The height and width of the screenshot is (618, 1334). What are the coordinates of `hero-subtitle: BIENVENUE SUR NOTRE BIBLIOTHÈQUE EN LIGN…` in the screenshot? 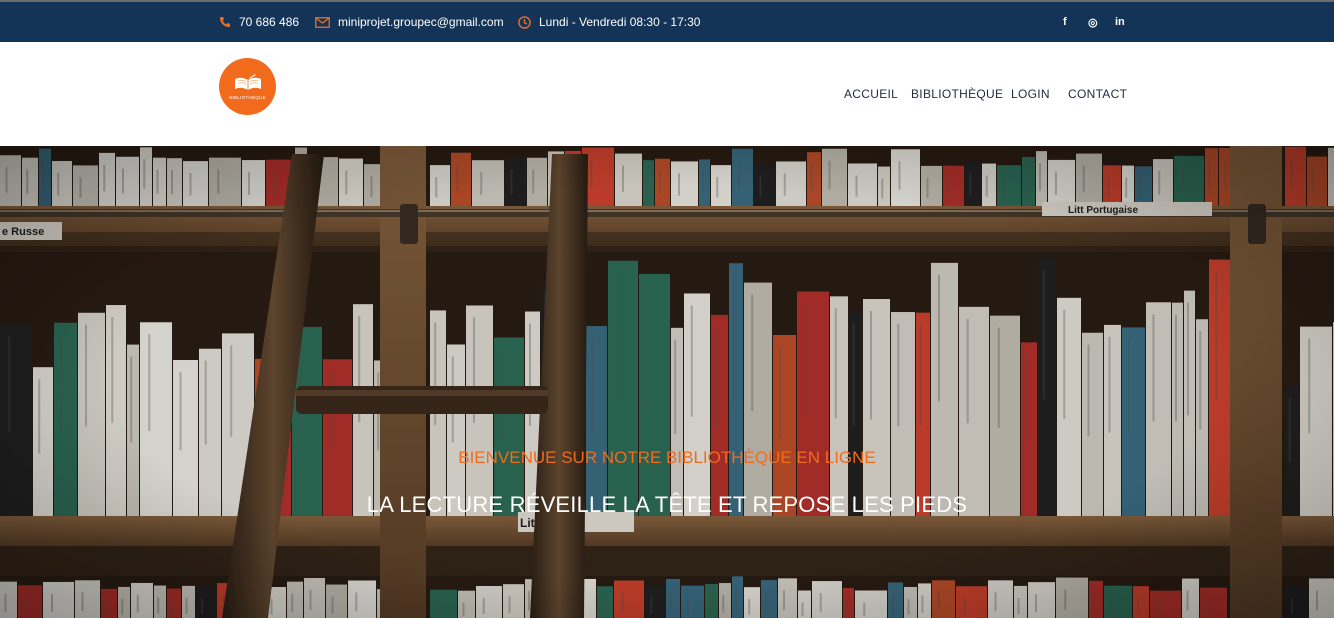 It's located at (667, 457).